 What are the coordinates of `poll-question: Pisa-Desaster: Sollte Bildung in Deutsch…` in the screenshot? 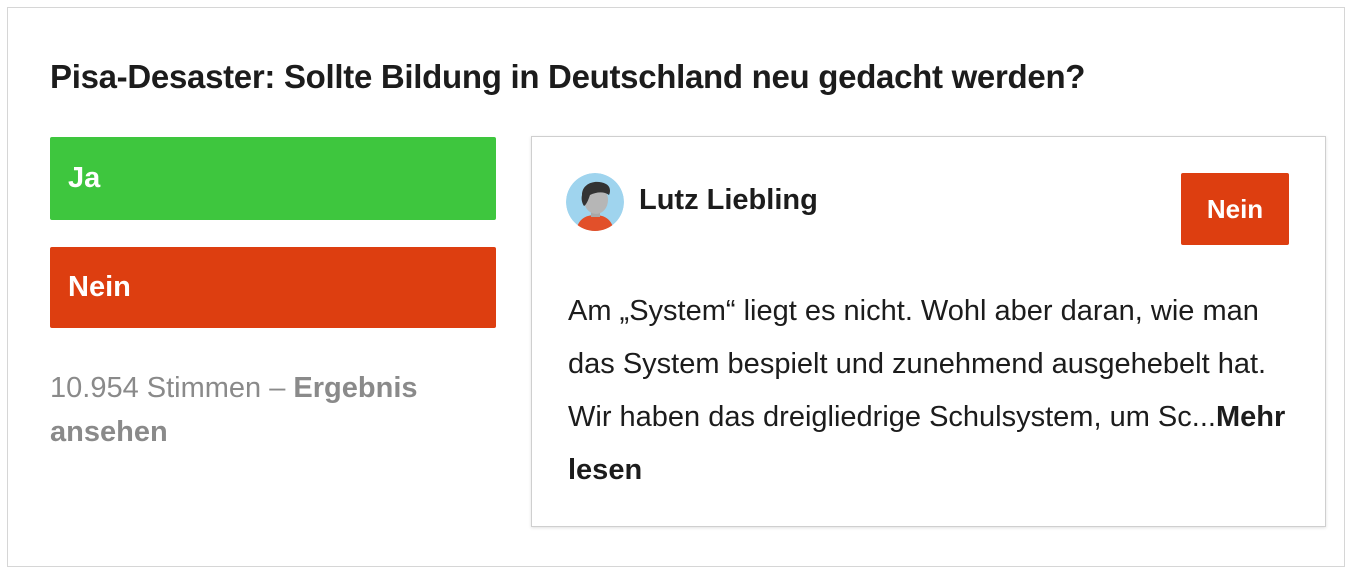 It's located at (568, 76).